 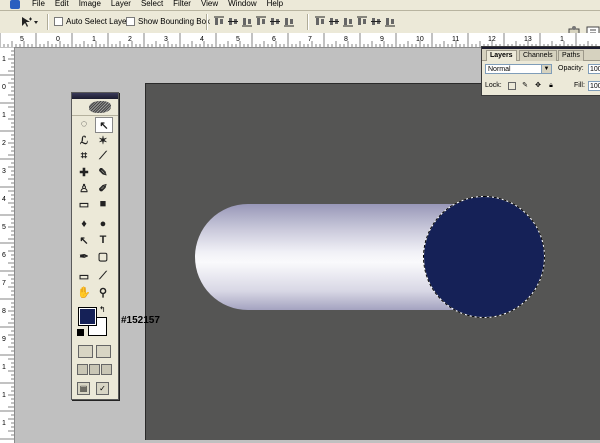 I want to click on color-hex-annotation: #152157, so click(x=140, y=320).